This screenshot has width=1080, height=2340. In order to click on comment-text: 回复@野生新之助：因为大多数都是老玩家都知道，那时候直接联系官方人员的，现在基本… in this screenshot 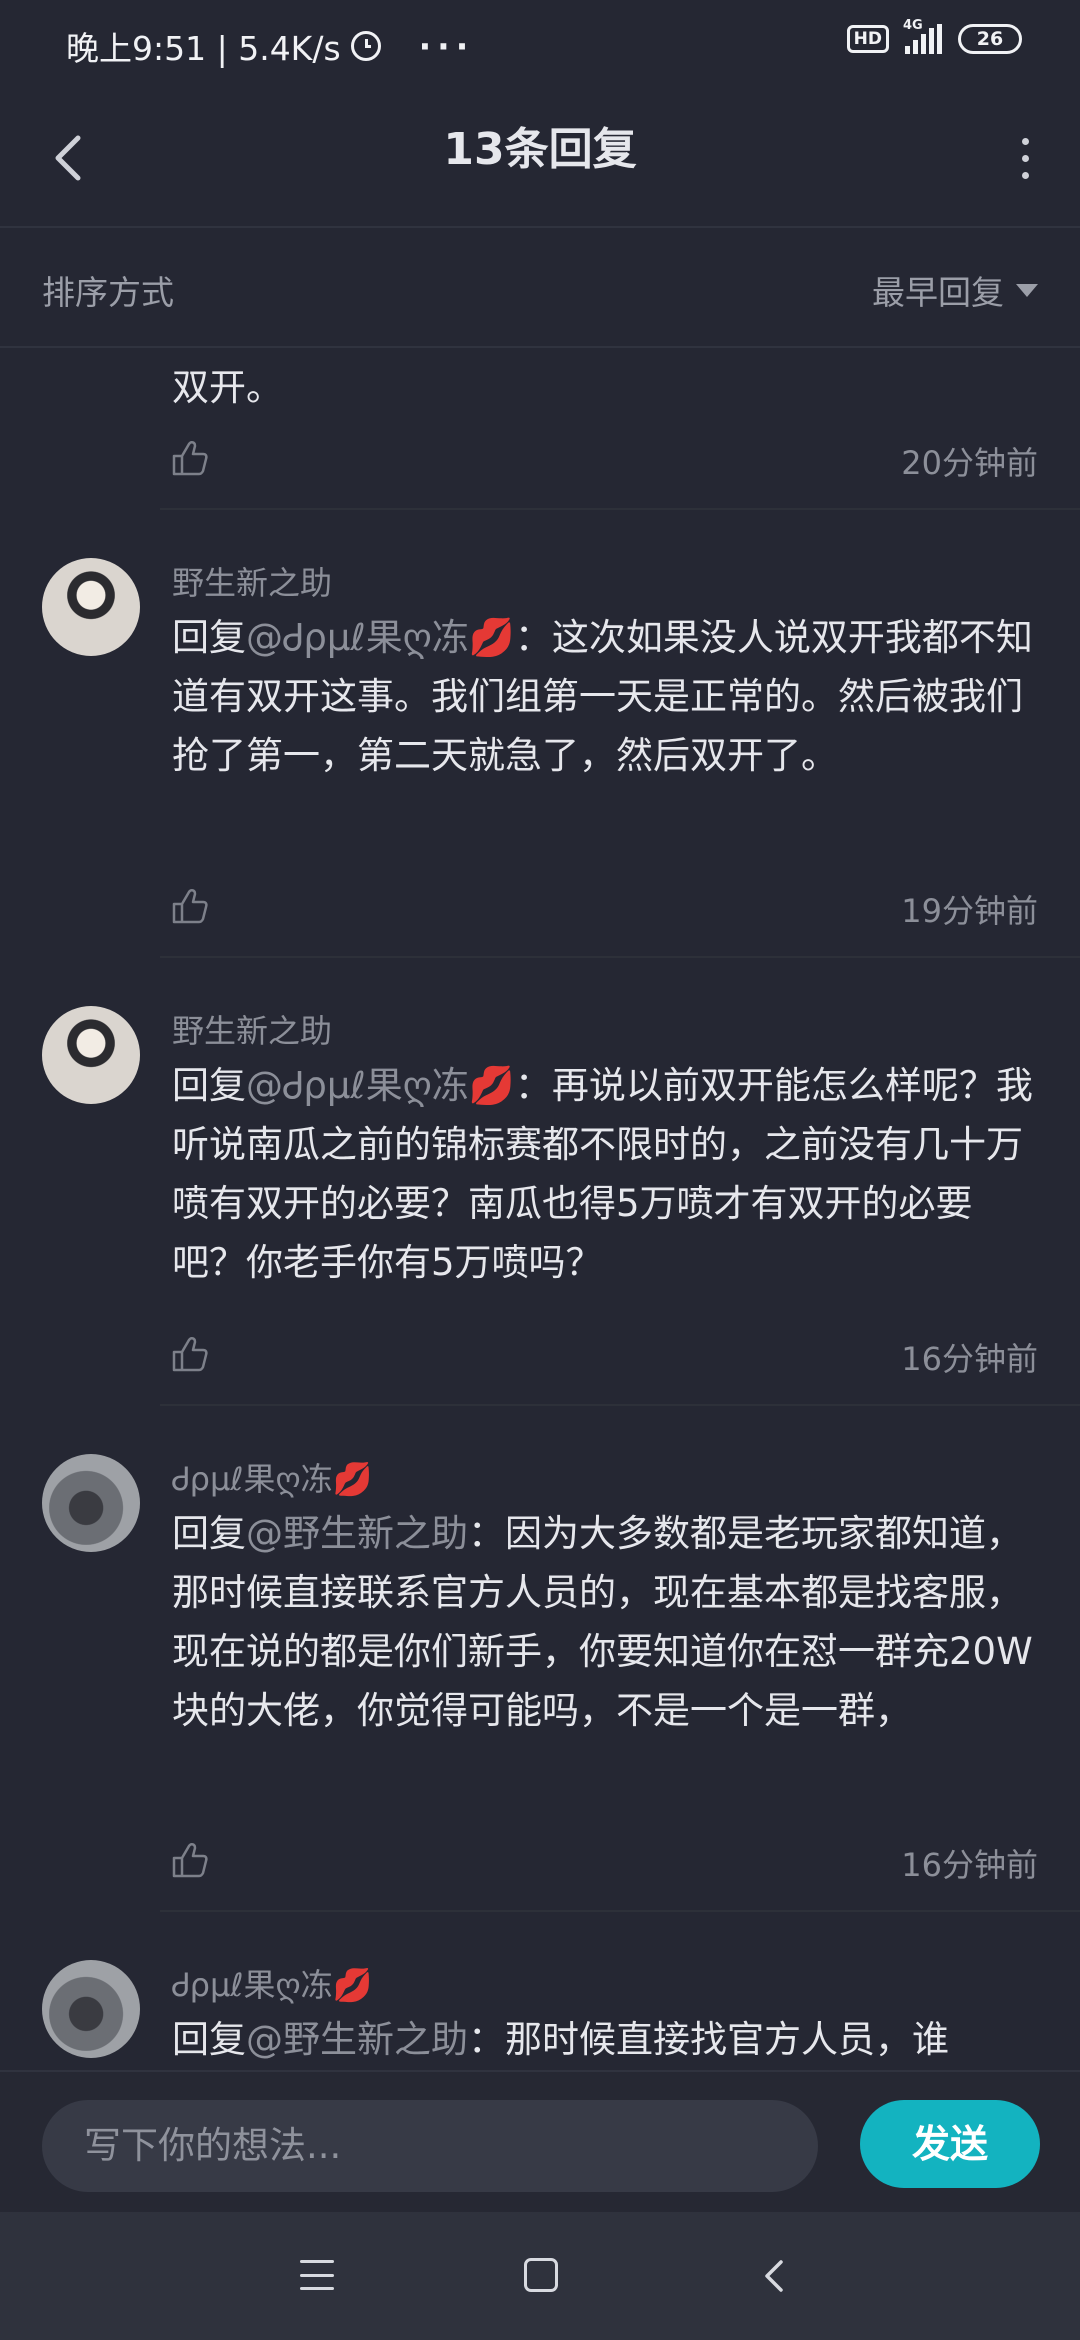, I will do `click(602, 1622)`.